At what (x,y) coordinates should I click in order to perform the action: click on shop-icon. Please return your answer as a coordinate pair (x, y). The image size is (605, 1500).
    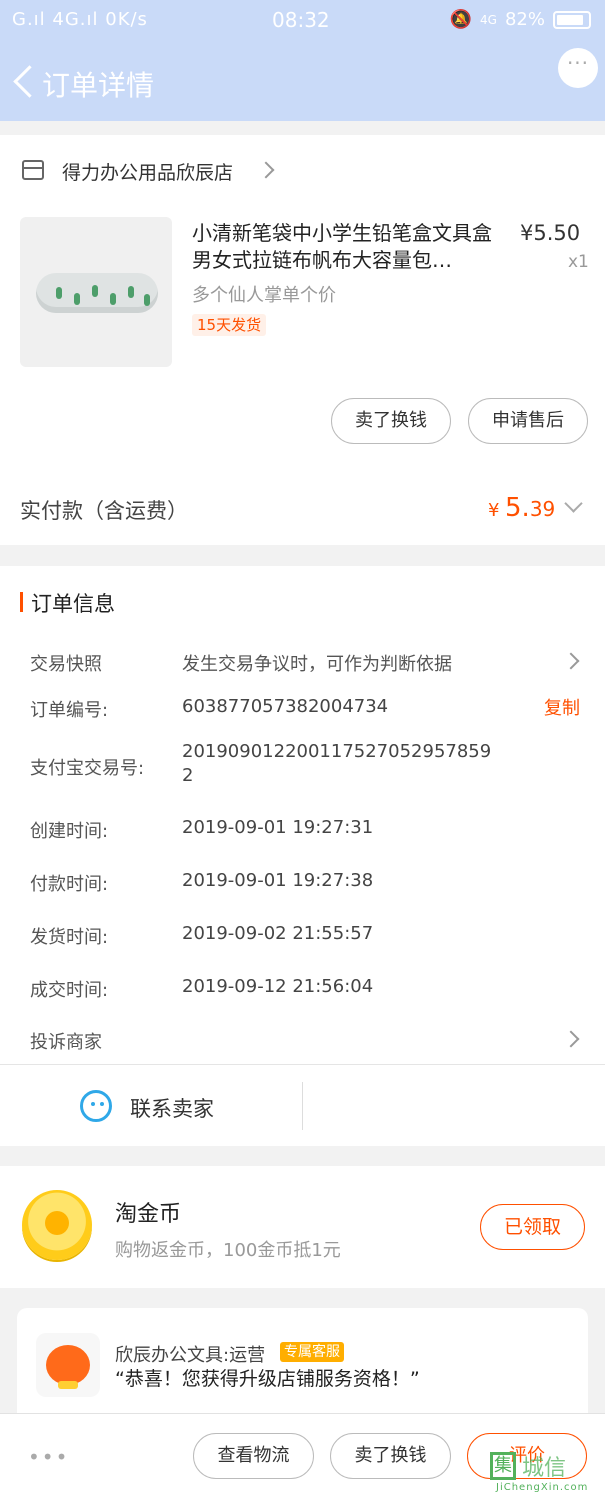
    Looking at the image, I should click on (33, 170).